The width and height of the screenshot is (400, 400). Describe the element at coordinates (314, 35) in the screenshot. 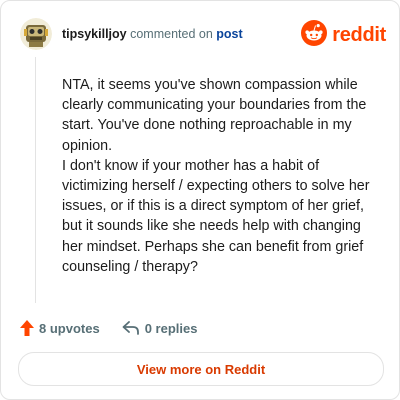

I see `reddit-snoo-icon` at that location.